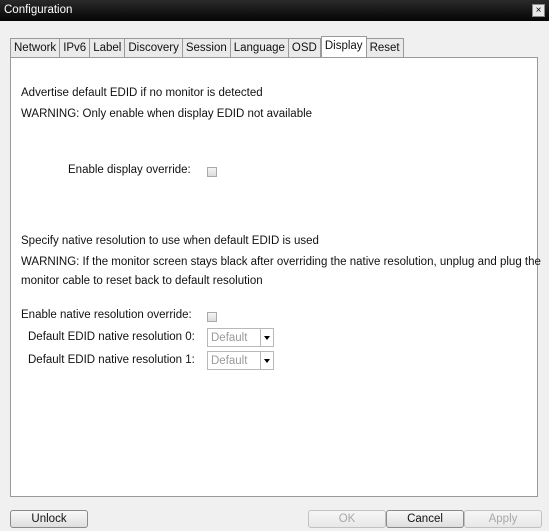 The width and height of the screenshot is (549, 531). Describe the element at coordinates (212, 172) in the screenshot. I see `display-override-checkbox` at that location.